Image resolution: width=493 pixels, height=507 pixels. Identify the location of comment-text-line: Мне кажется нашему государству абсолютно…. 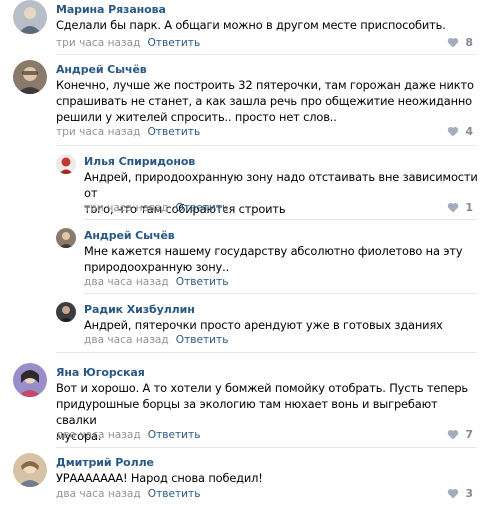
(273, 251).